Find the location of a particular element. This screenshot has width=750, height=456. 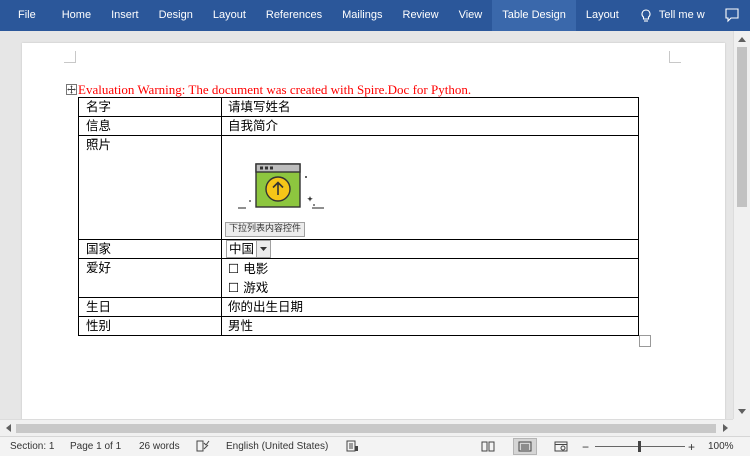

checkbox-label: 游戏 is located at coordinates (256, 287).